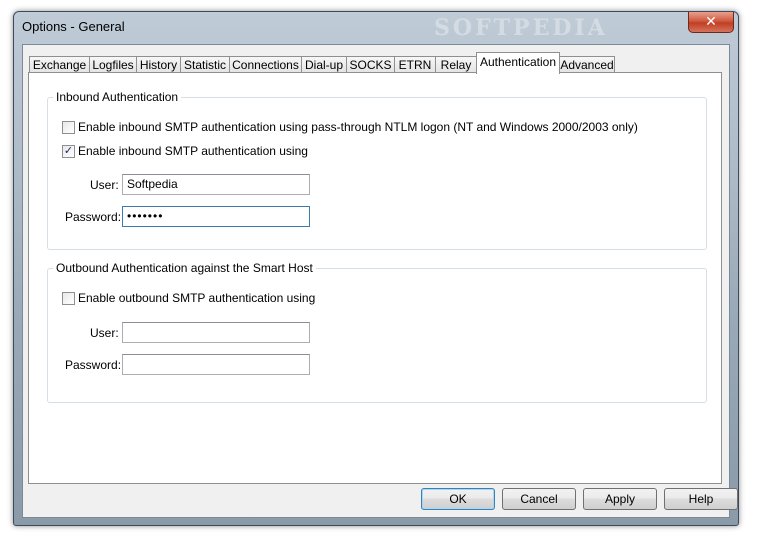 Image resolution: width=758 pixels, height=545 pixels. I want to click on tab-history: History, so click(158, 64).